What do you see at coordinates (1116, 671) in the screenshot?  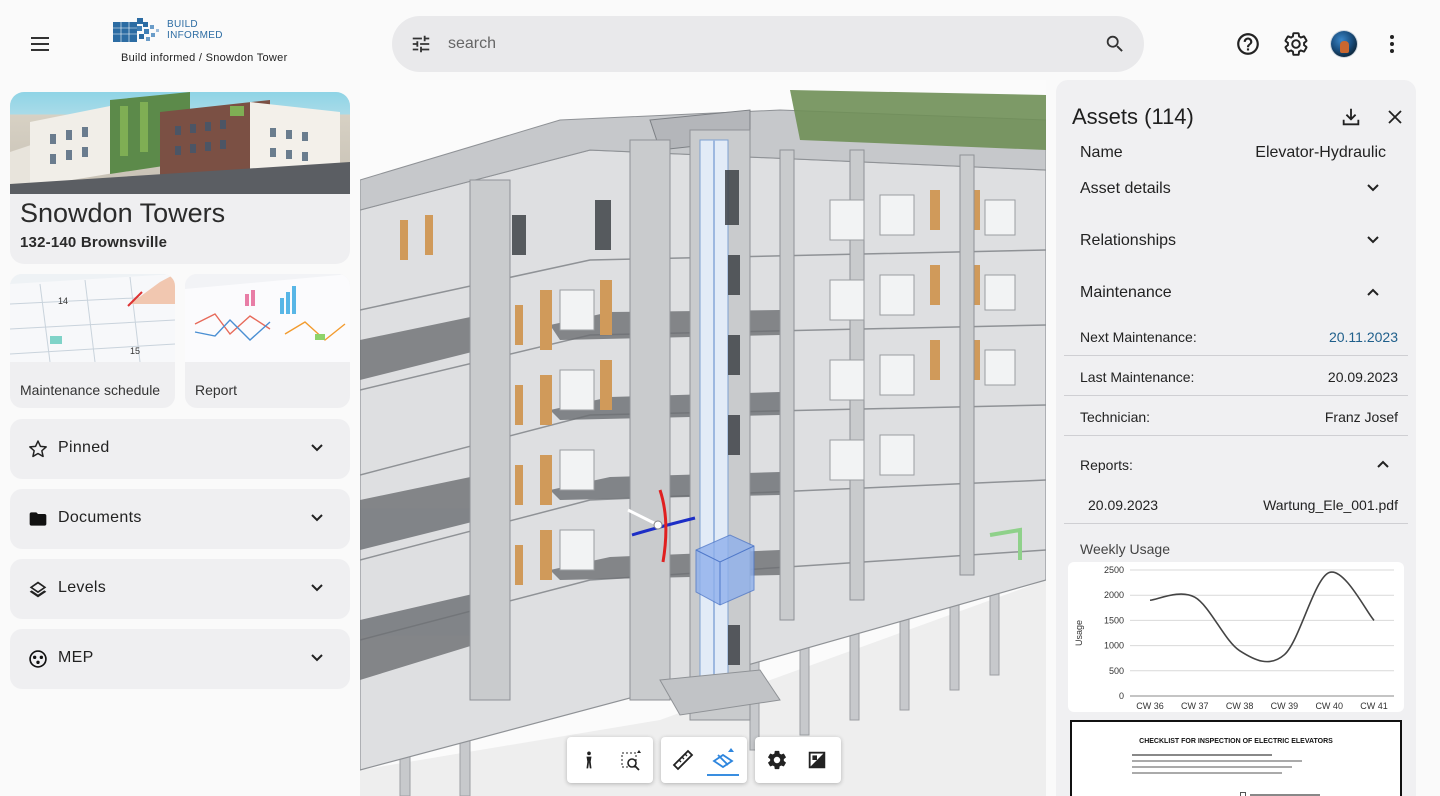 I see `y-tick-label: 500` at bounding box center [1116, 671].